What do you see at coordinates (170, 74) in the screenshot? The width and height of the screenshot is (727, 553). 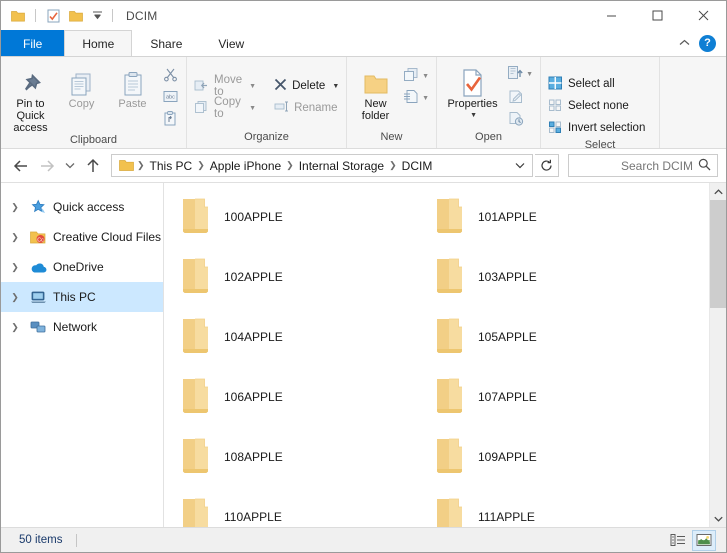 I see `cut-button` at bounding box center [170, 74].